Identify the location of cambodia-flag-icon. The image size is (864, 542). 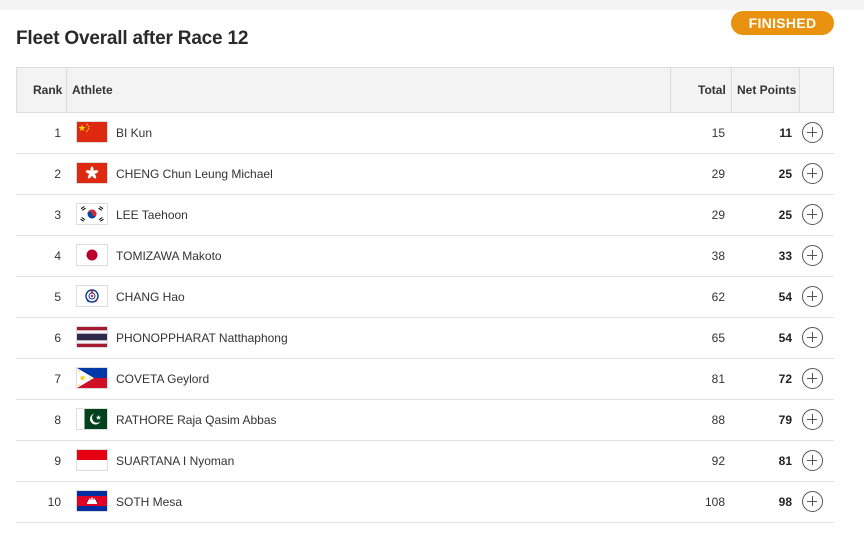
(92, 501).